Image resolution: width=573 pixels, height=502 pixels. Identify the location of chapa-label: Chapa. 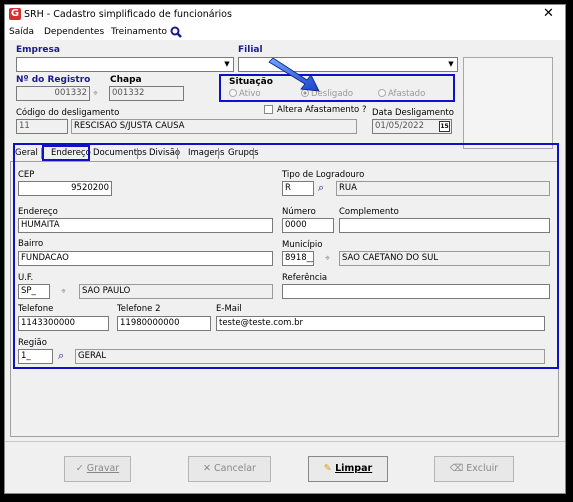
(126, 80).